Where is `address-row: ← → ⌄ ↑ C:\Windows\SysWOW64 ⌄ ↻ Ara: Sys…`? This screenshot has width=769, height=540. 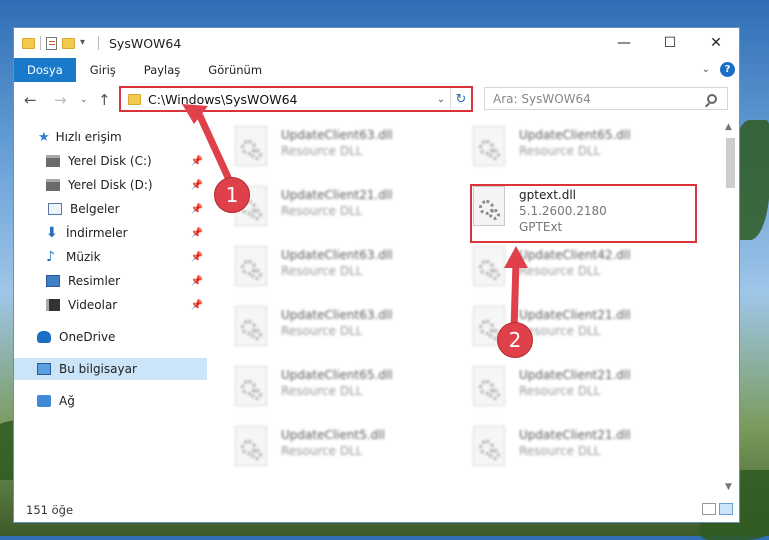 address-row: ← → ⌄ ↑ C:\Windows\SysWOW64 ⌄ ↻ Ara: Sys… is located at coordinates (376, 100).